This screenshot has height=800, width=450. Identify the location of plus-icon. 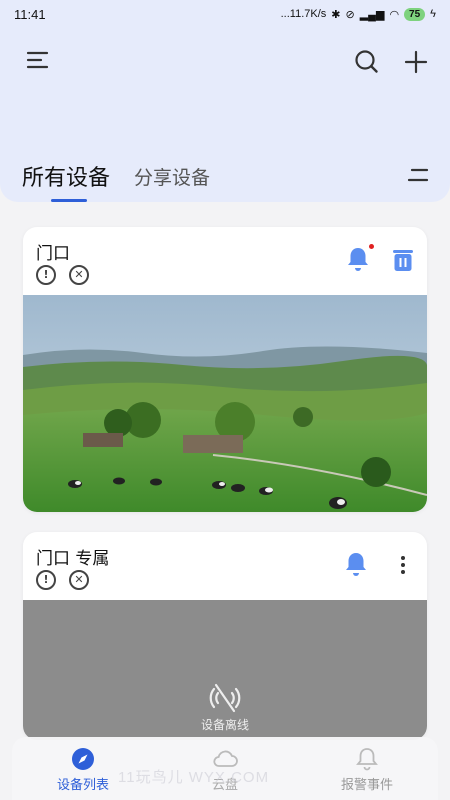
(416, 62).